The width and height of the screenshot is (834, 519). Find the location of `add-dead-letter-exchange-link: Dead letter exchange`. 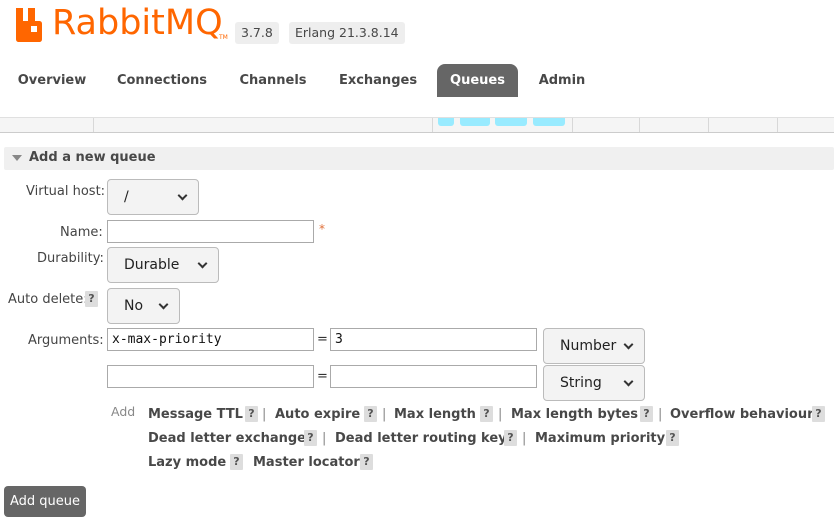

add-dead-letter-exchange-link: Dead letter exchange is located at coordinates (227, 438).